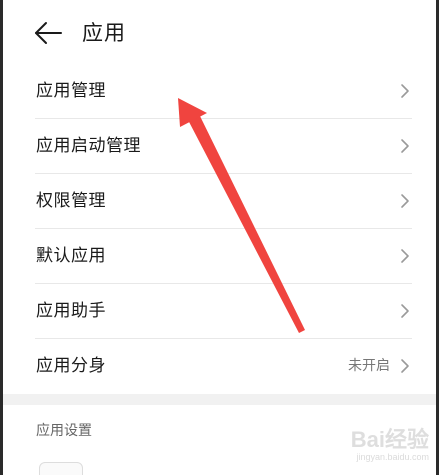 The width and height of the screenshot is (439, 475). I want to click on list-item-status: 未开启, so click(369, 366).